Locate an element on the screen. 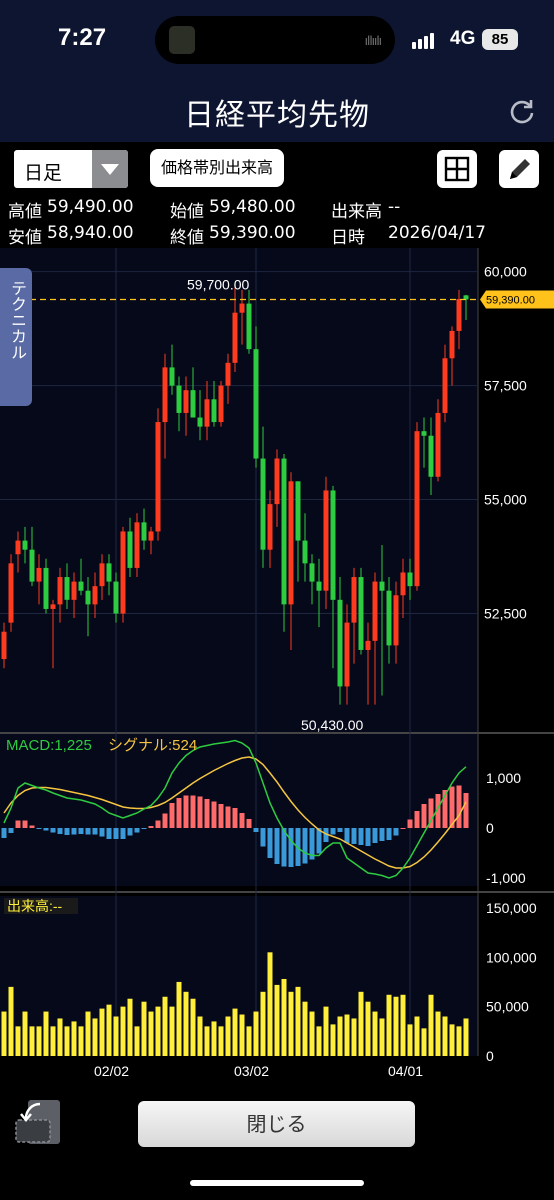 The width and height of the screenshot is (554, 1200). price-band-volume-button: 価格帯別出来高 is located at coordinates (217, 168).